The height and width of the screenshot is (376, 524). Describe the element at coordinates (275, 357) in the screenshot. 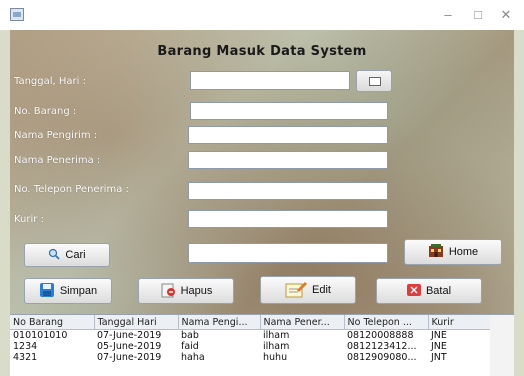

I see `table-cell: huhu` at that location.